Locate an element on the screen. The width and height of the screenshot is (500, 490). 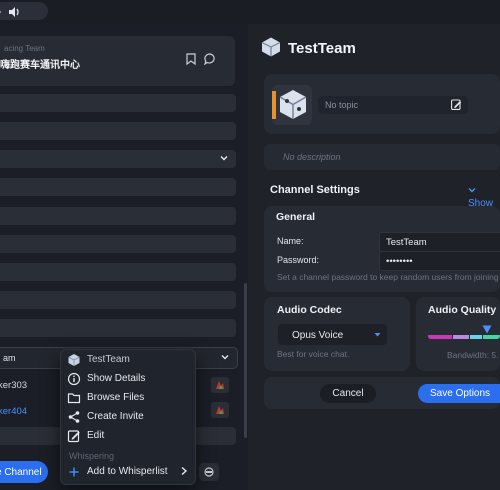
menu-item-show-details: Show Details is located at coordinates (128, 379).